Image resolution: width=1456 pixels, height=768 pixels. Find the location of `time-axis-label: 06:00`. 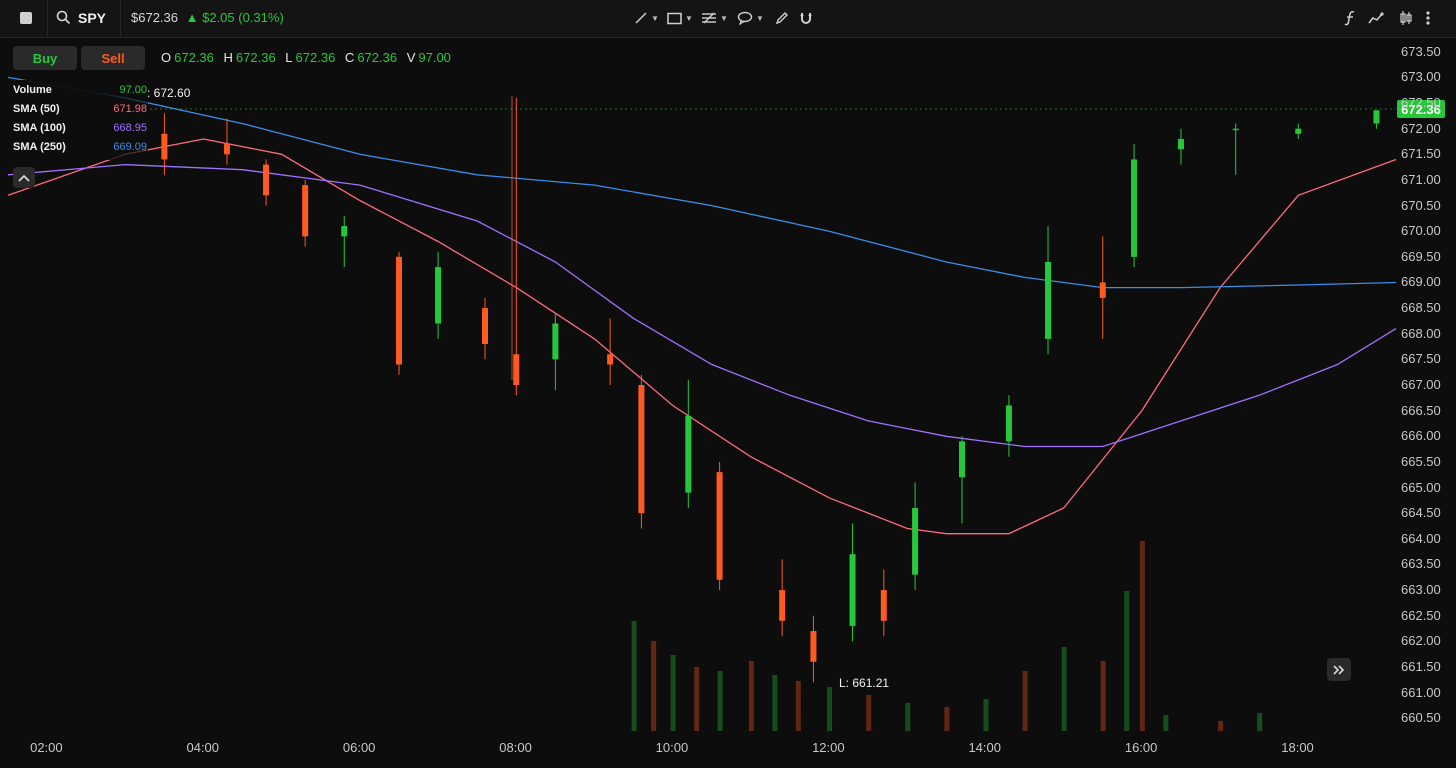

time-axis-label: 06:00 is located at coordinates (359, 747).